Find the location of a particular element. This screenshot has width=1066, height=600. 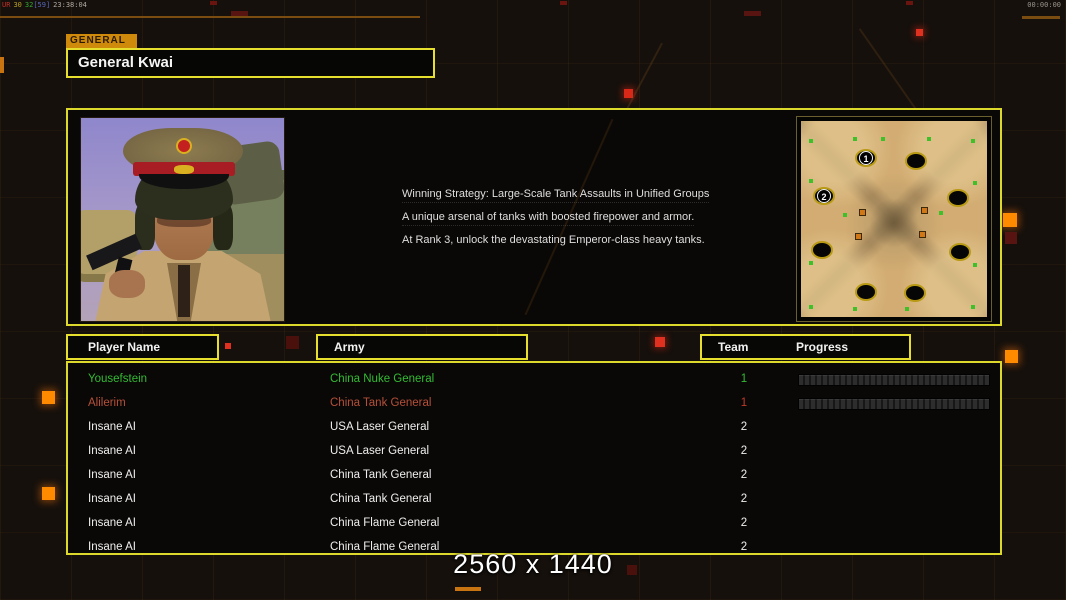

resolution-watermark: 2560 x 1440 is located at coordinates (533, 564).